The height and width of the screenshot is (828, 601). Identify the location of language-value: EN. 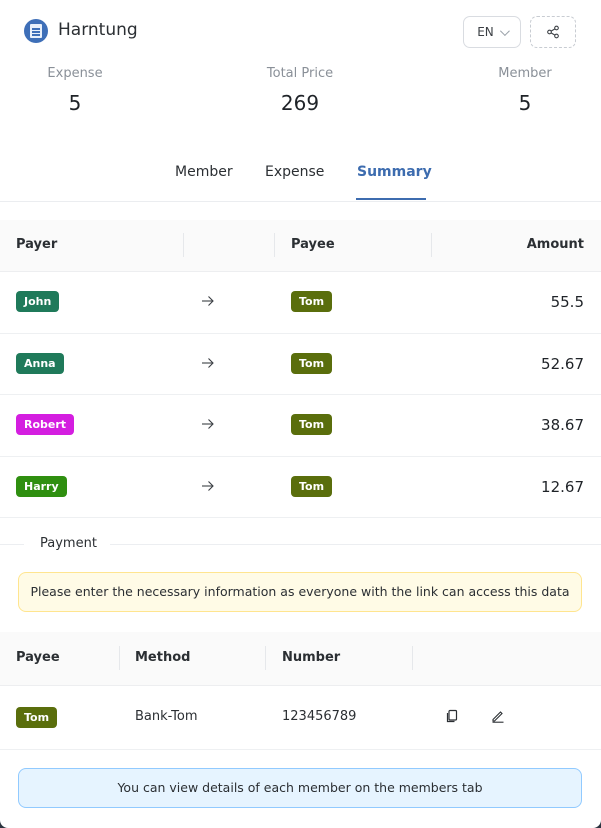
(485, 32).